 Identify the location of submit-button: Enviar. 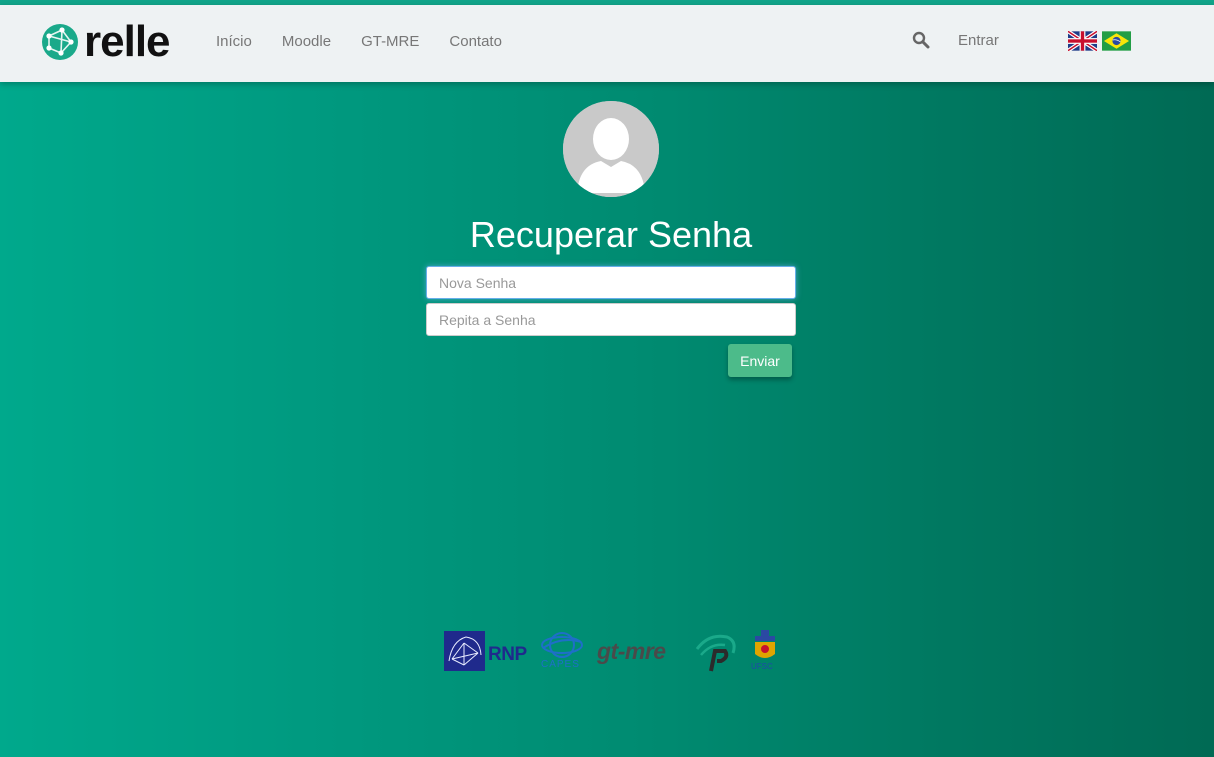
(760, 360).